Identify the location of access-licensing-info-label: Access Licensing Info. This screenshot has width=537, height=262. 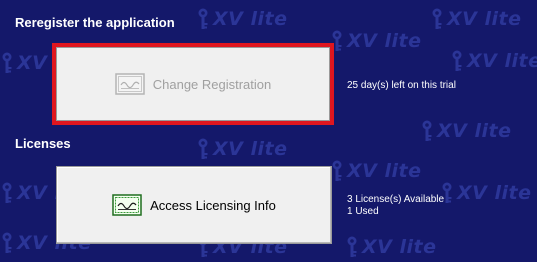
(213, 205).